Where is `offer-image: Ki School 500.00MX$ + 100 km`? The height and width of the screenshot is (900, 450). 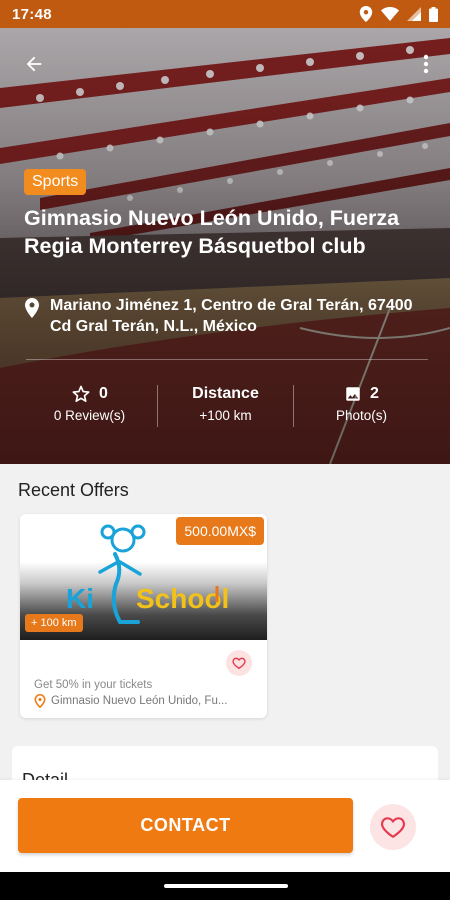 offer-image: Ki School 500.00MX$ + 100 km is located at coordinates (143, 577).